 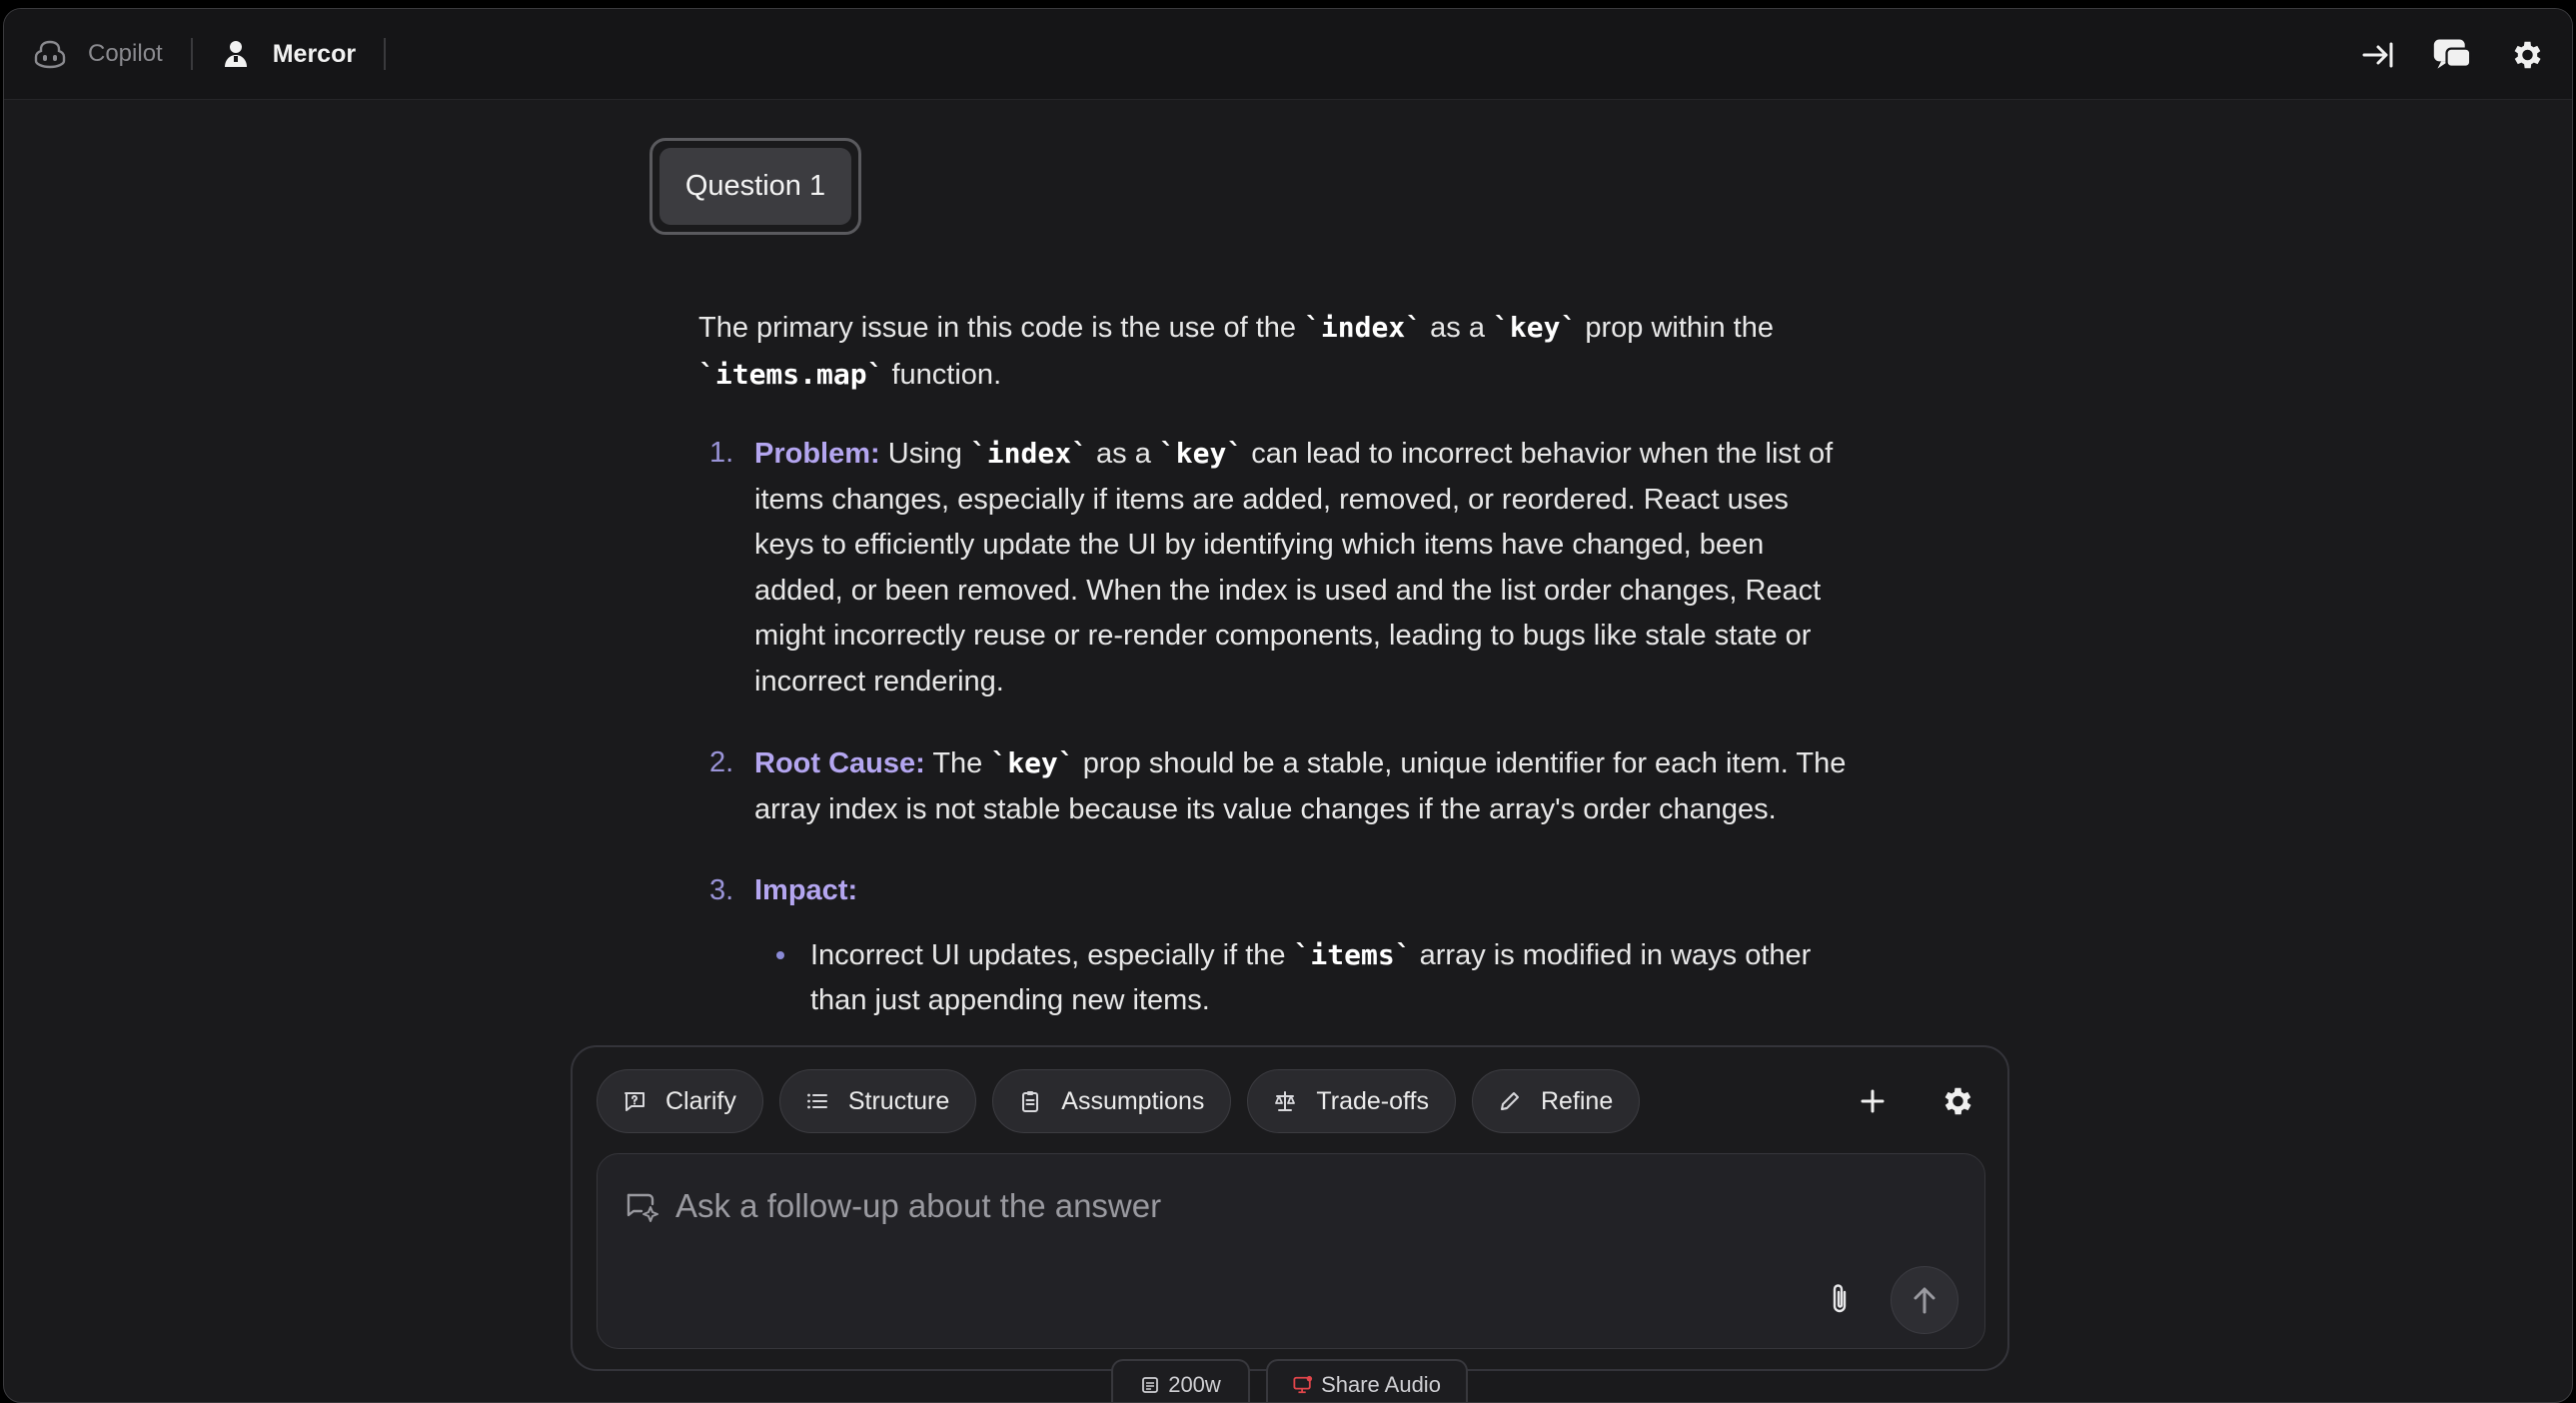 I want to click on copilot-tab: Copilot, so click(x=97, y=54).